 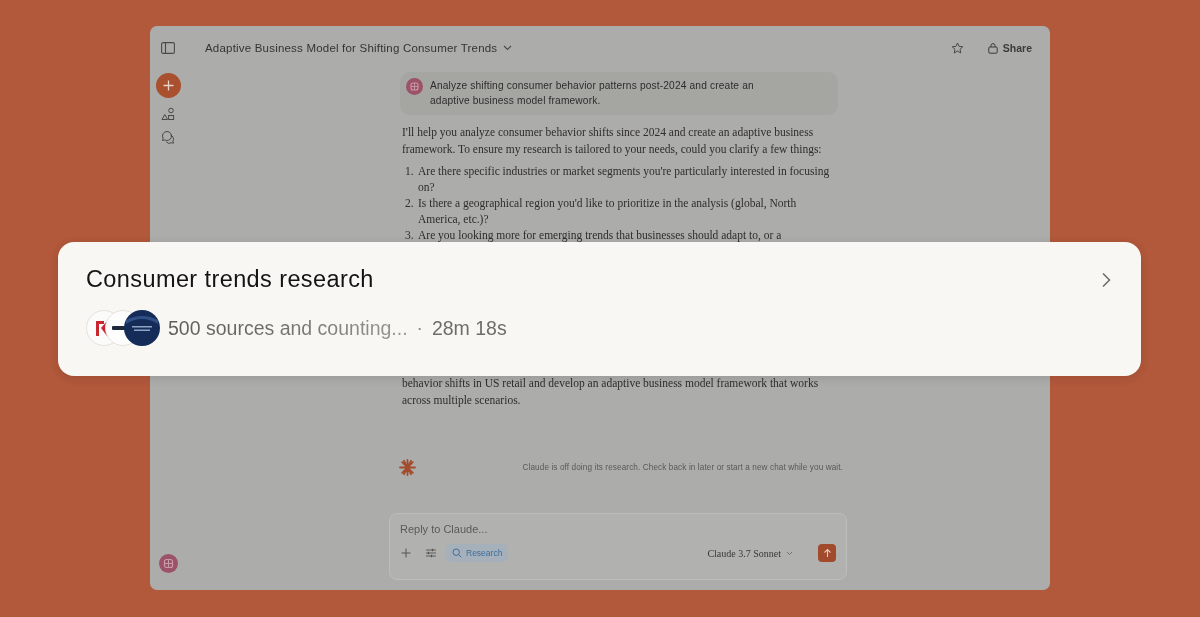 I want to click on arrow-up-icon, so click(x=827, y=553).